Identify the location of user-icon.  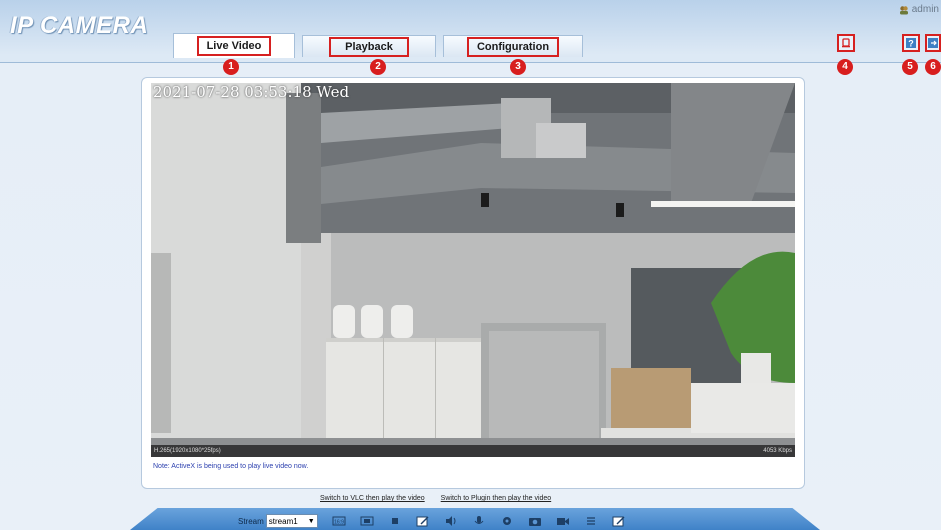
(903, 9).